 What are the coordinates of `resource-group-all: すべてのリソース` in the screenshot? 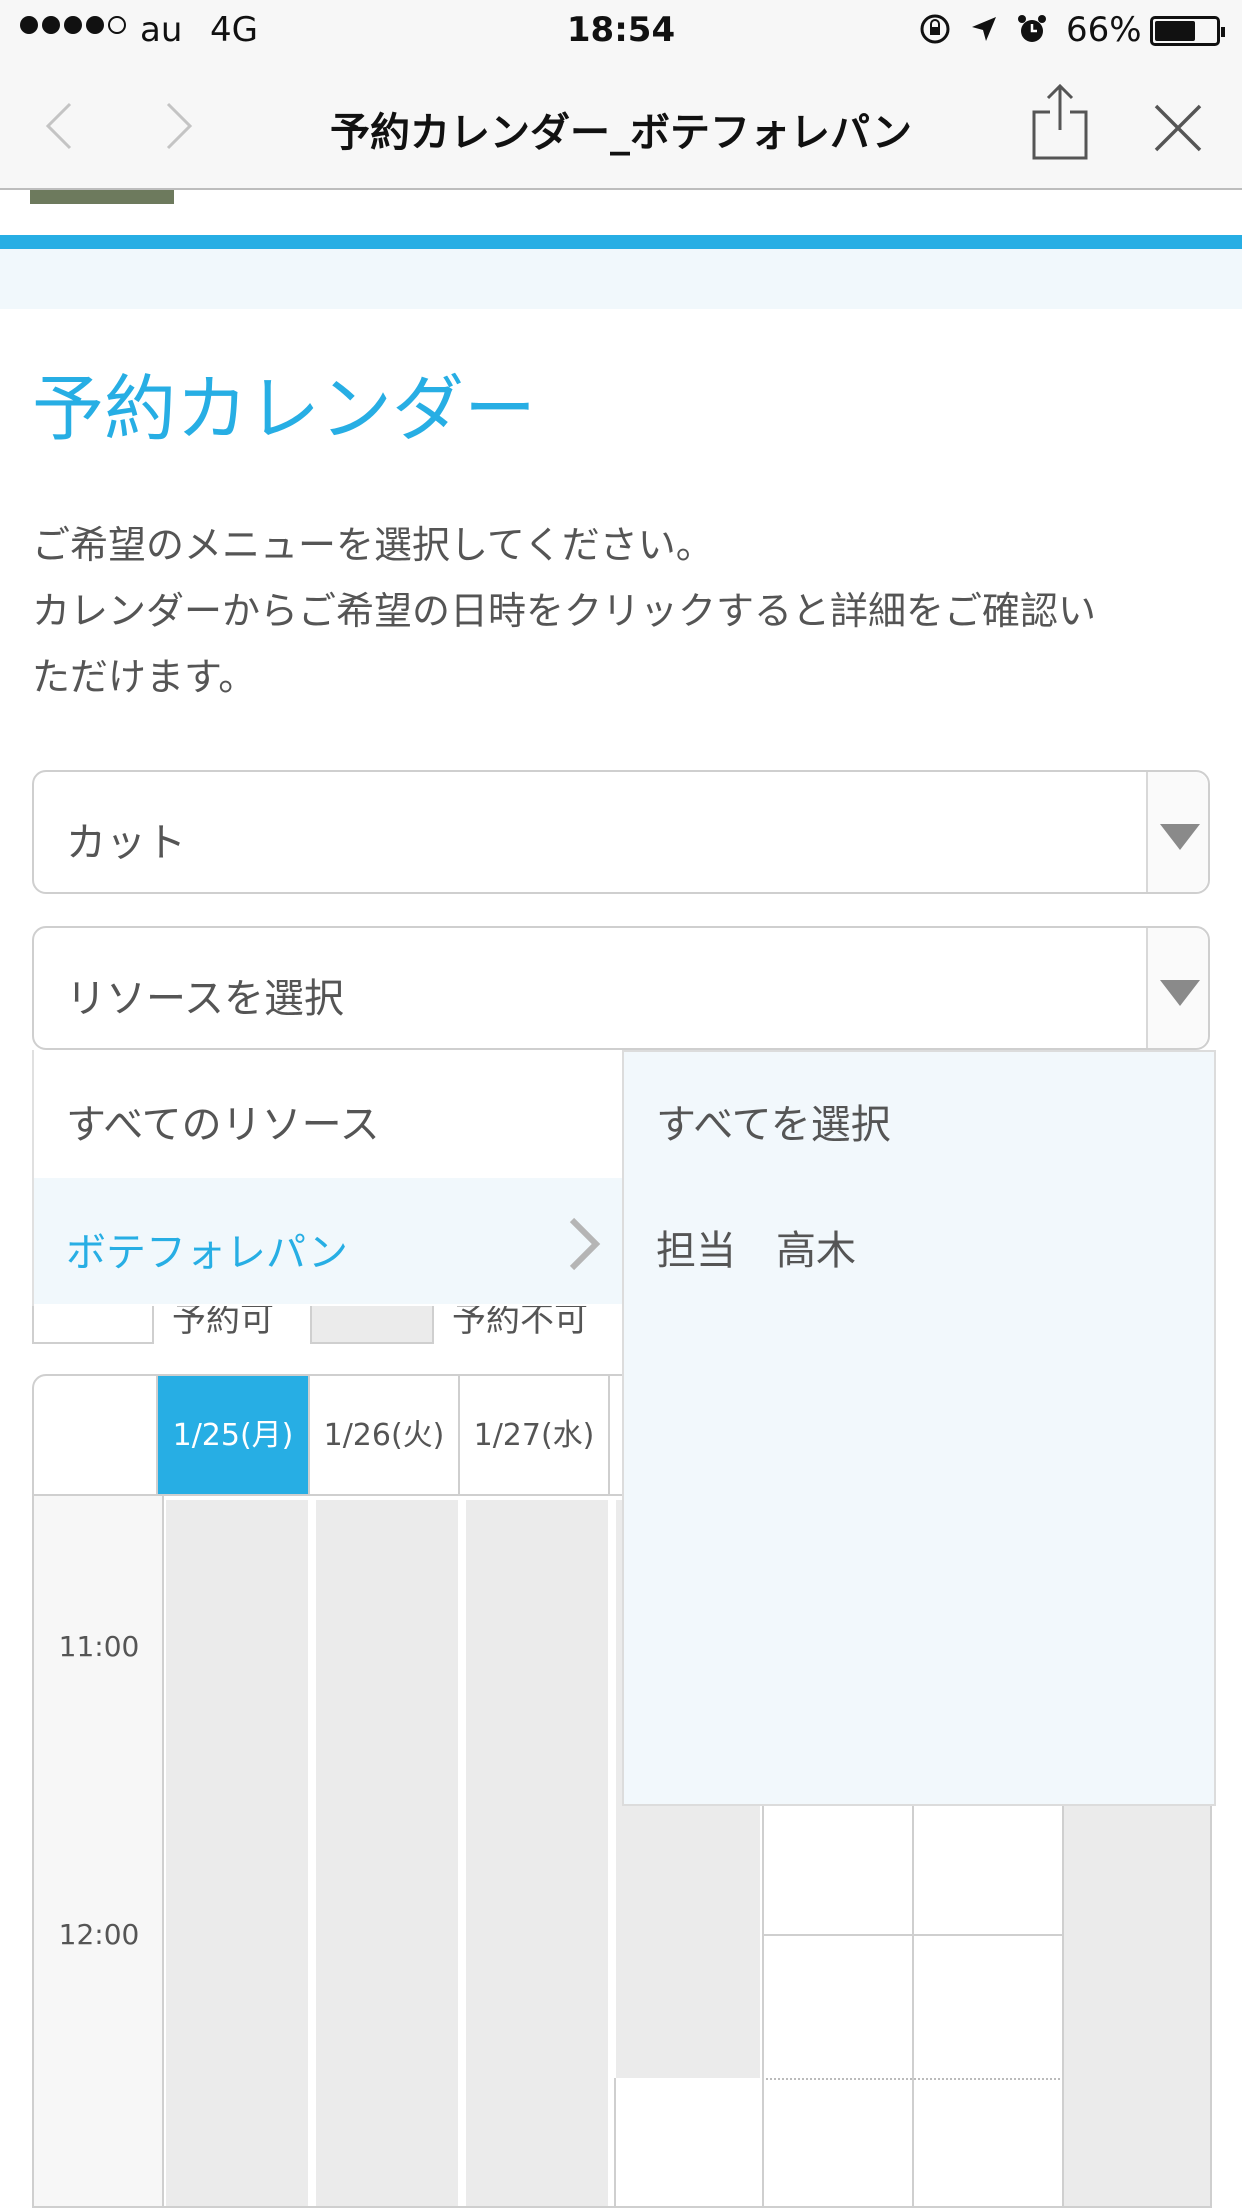 It's located at (329, 1113).